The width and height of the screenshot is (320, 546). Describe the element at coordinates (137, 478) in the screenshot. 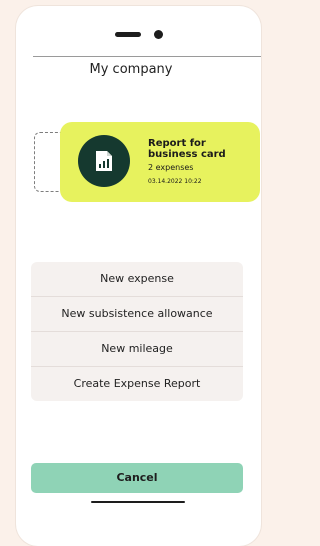

I see `cancel-button: Cancel` at that location.